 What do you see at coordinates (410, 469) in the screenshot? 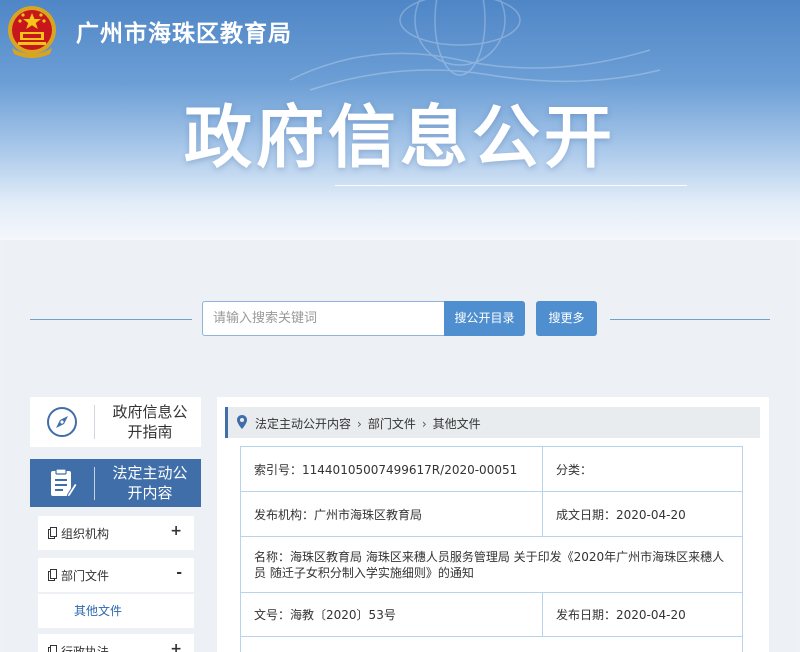
I see `index-number-value: 11440105007499617R/2020-00051` at bounding box center [410, 469].